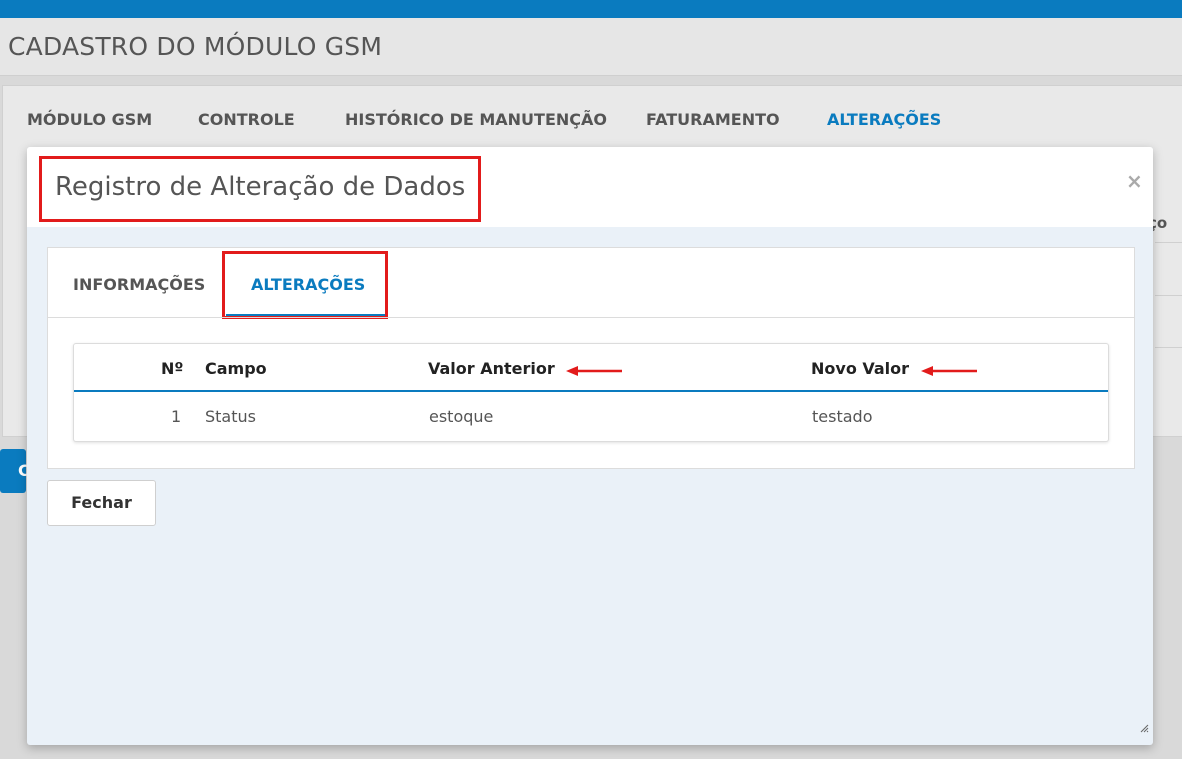  What do you see at coordinates (591, 9) in the screenshot?
I see `top-bar` at bounding box center [591, 9].